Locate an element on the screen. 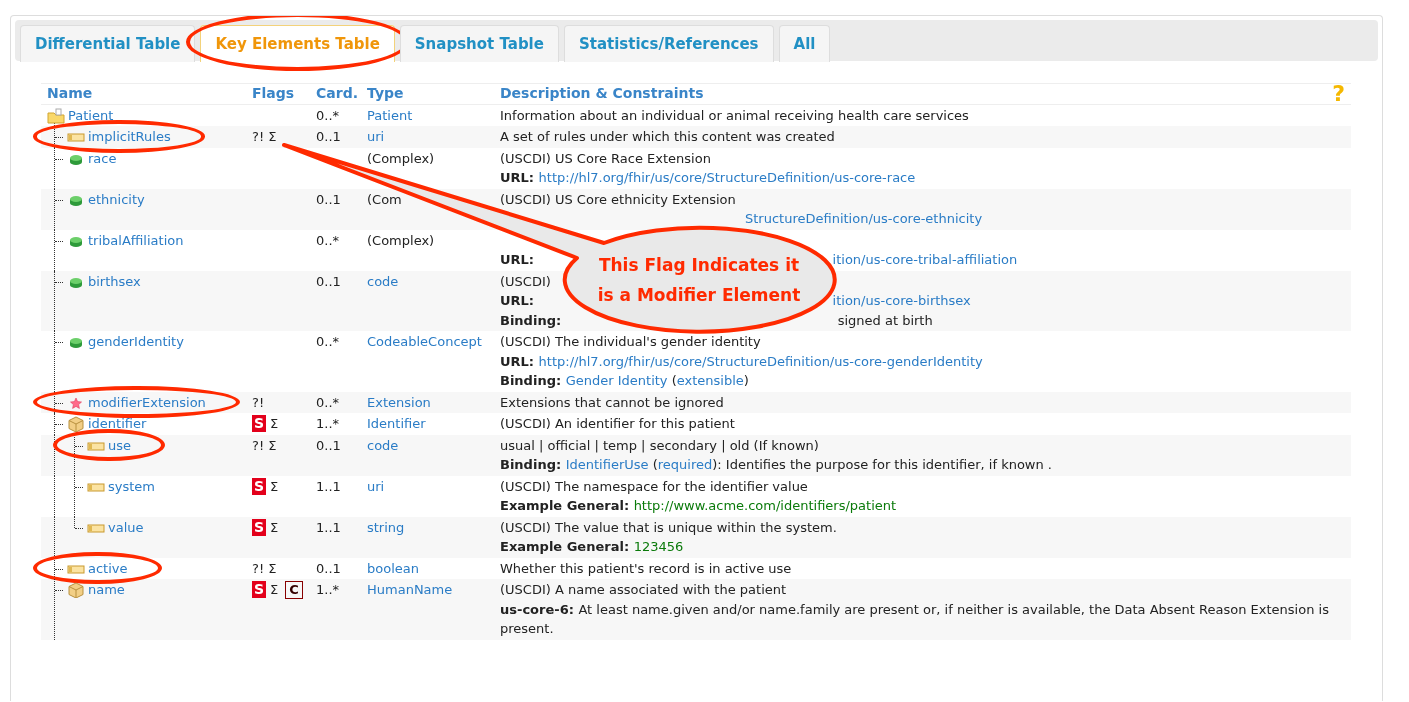  description-text: (USCDI) US Core ethnicity Extension is located at coordinates (618, 199).